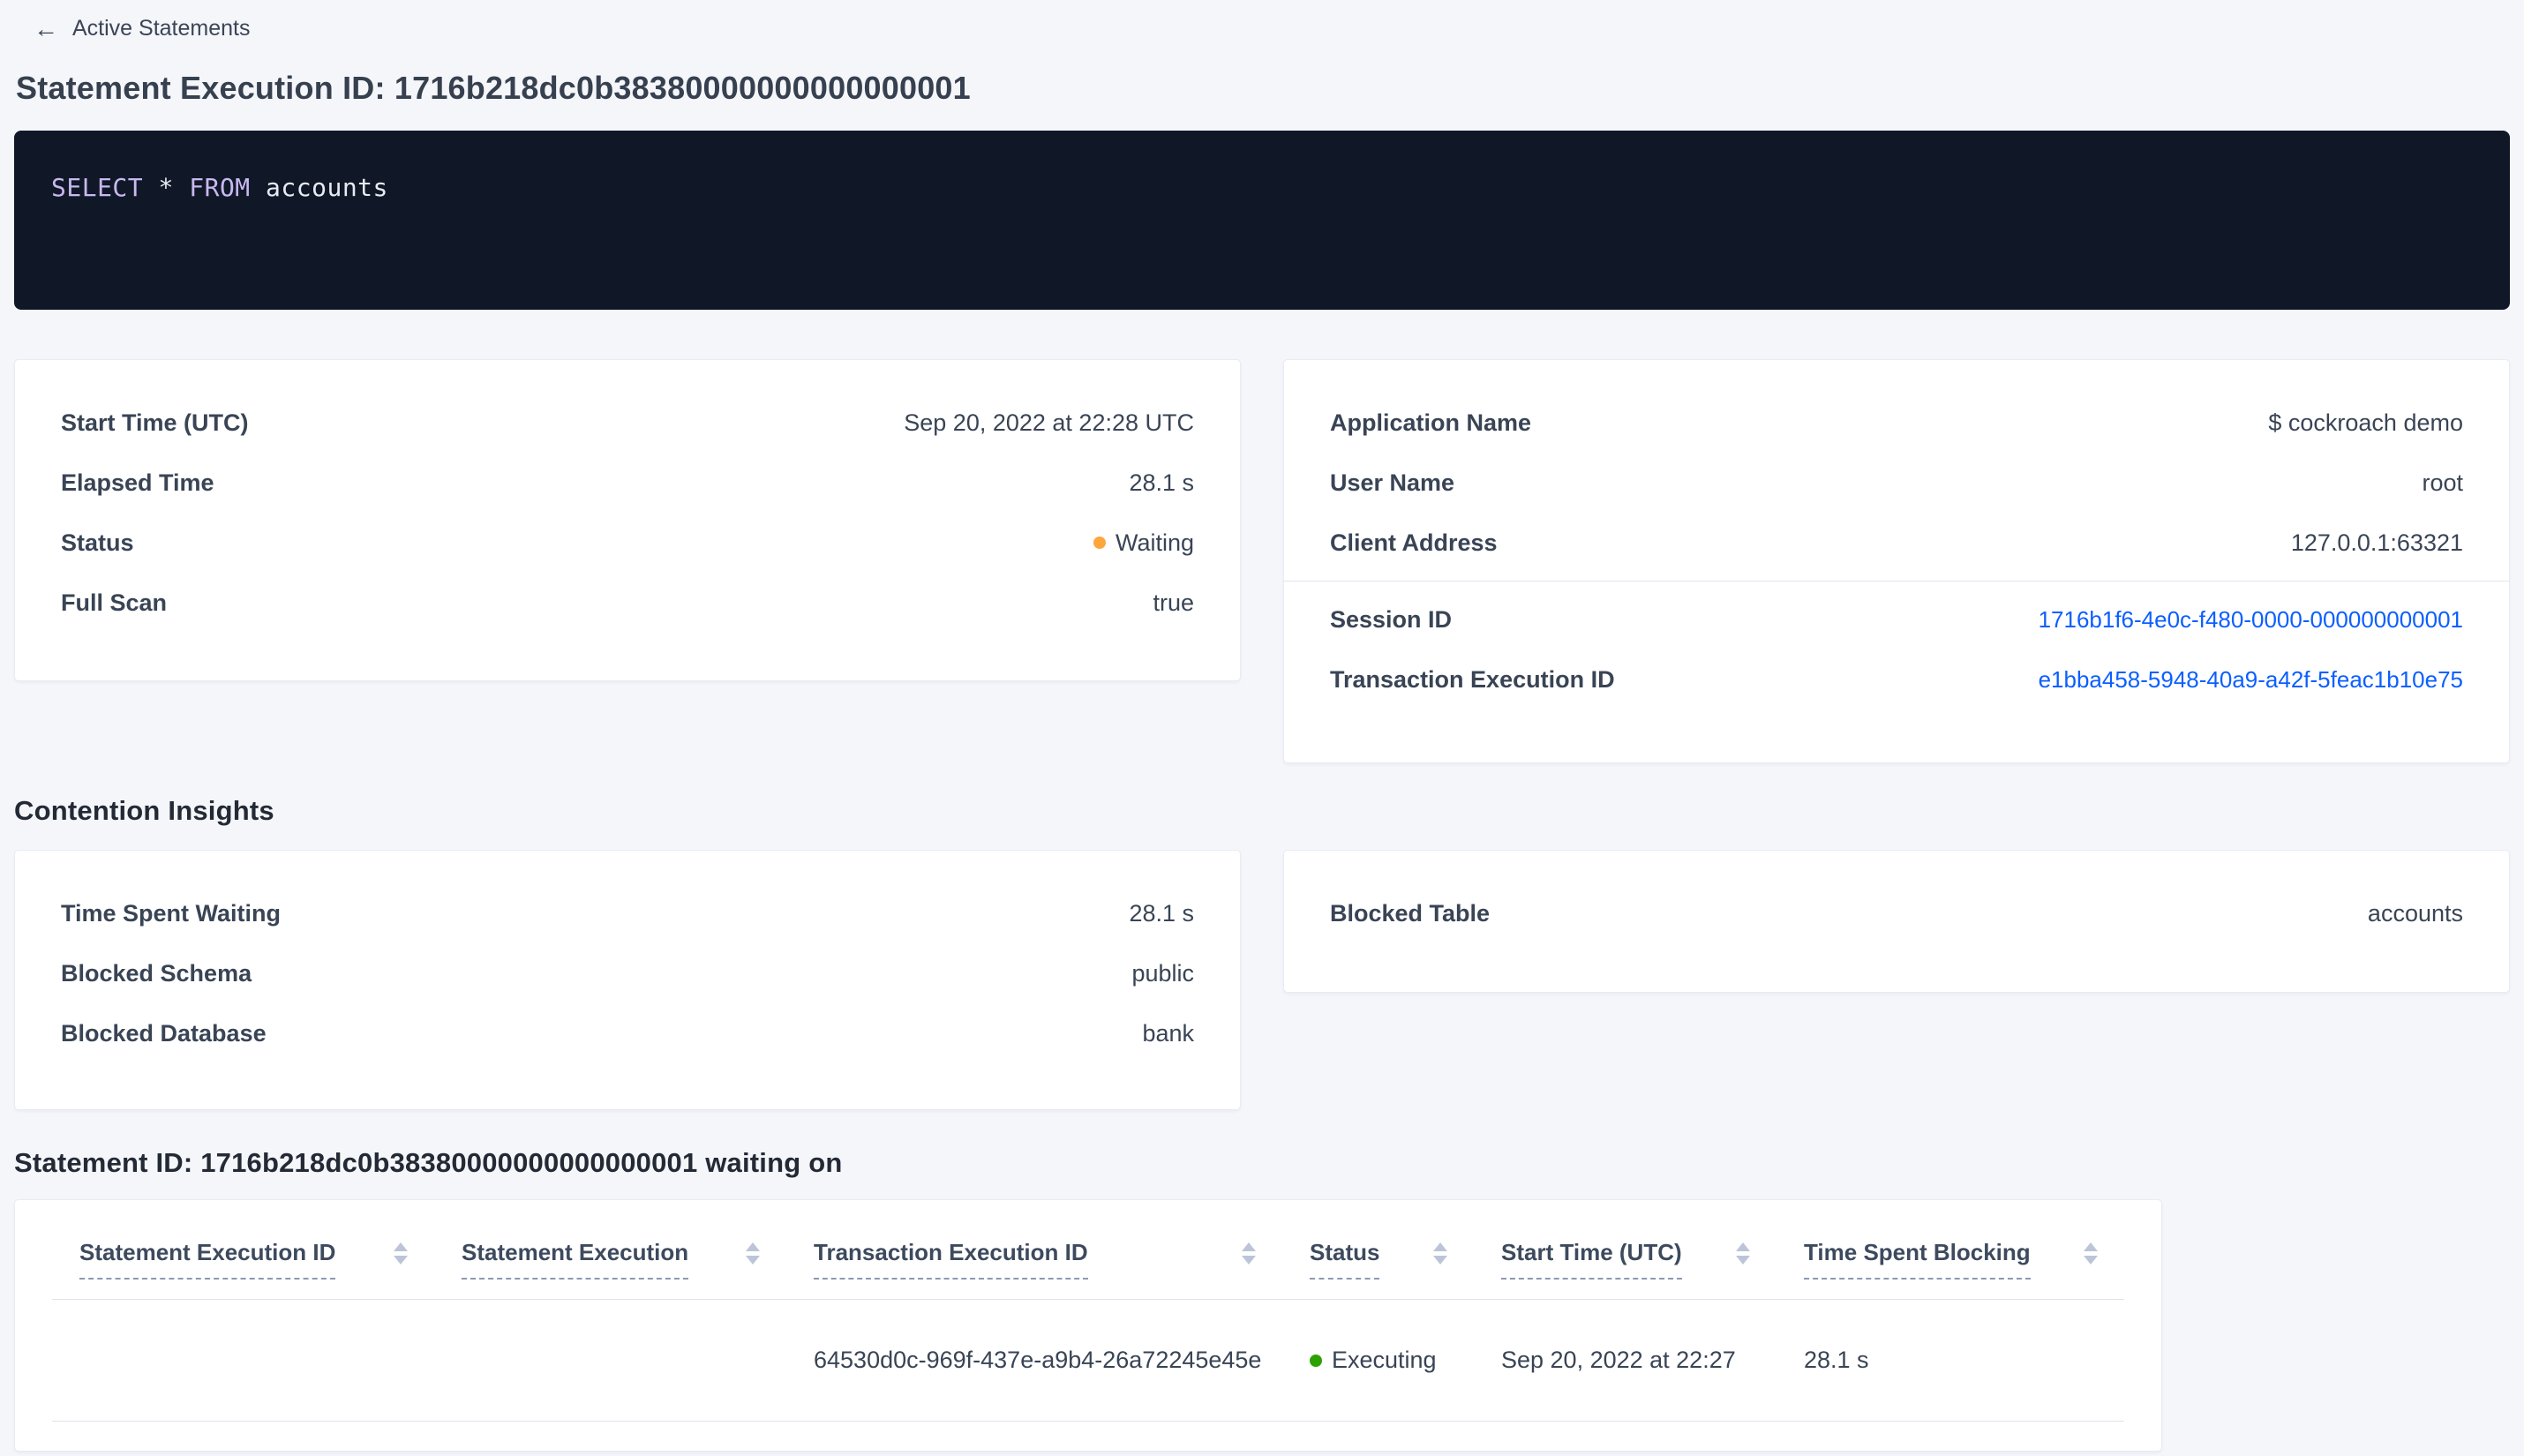  I want to click on blocked-schema-row: Blocked Schema public, so click(627, 973).